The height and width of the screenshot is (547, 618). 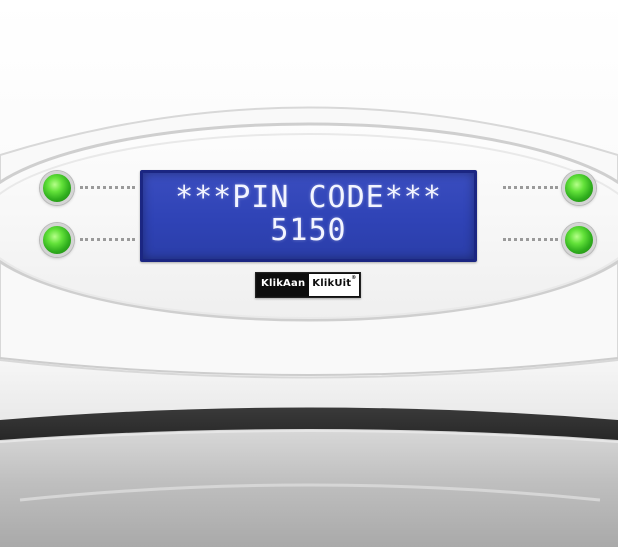 What do you see at coordinates (530, 187) in the screenshot?
I see `led-connector-top-right` at bounding box center [530, 187].